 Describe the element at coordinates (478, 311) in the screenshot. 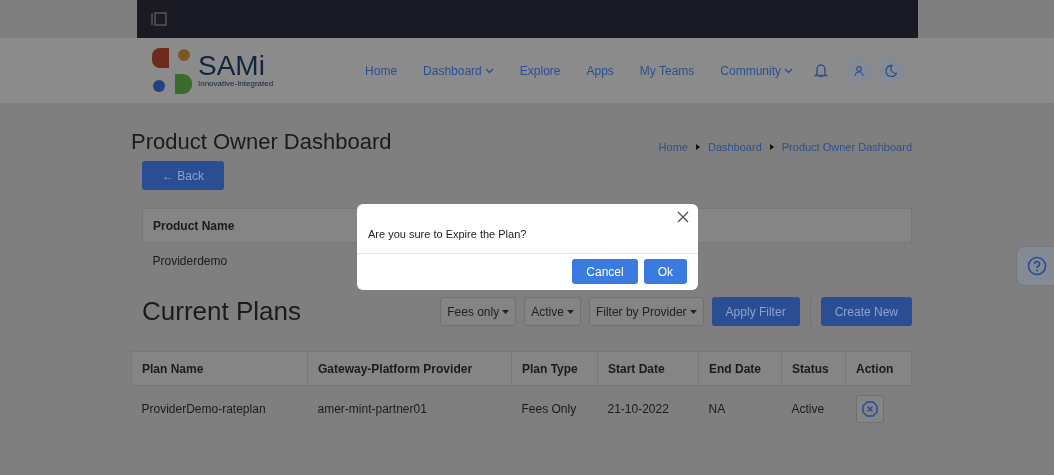

I see `filter-dropdown: Fees only` at that location.